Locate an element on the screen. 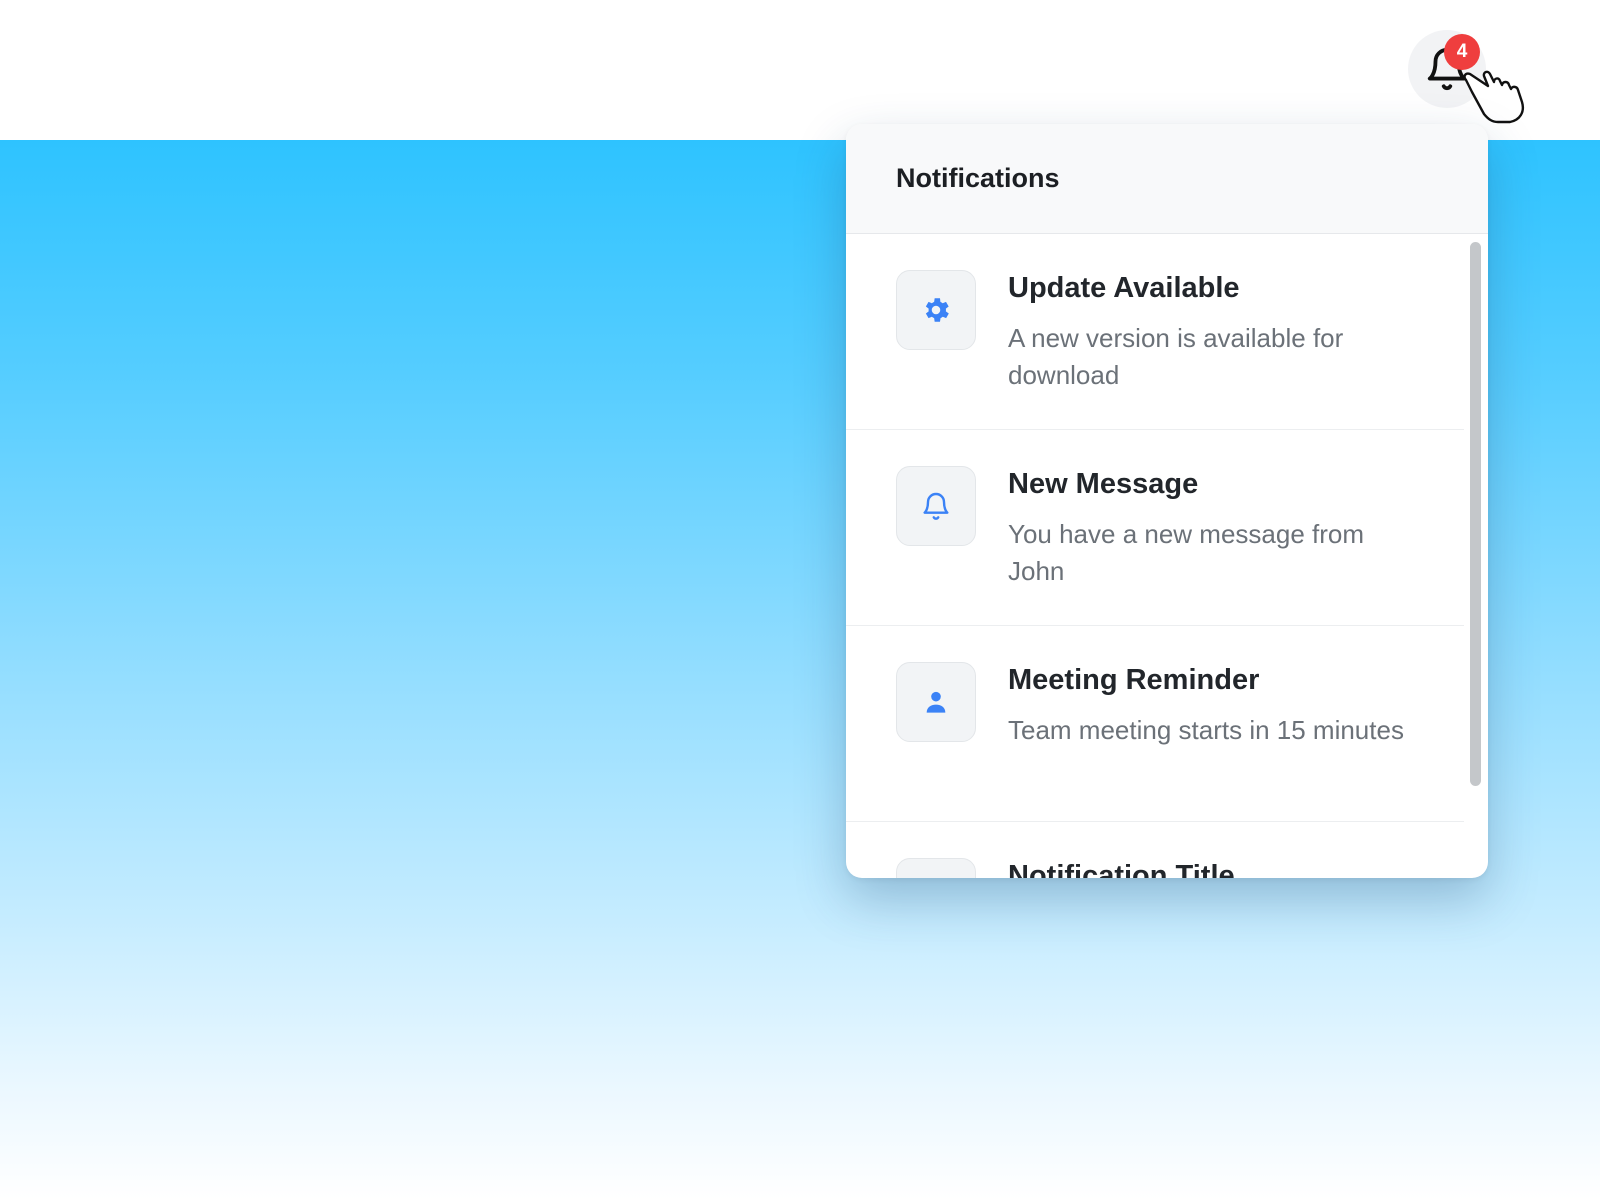 This screenshot has height=1200, width=1600. bell-icon is located at coordinates (936, 506).